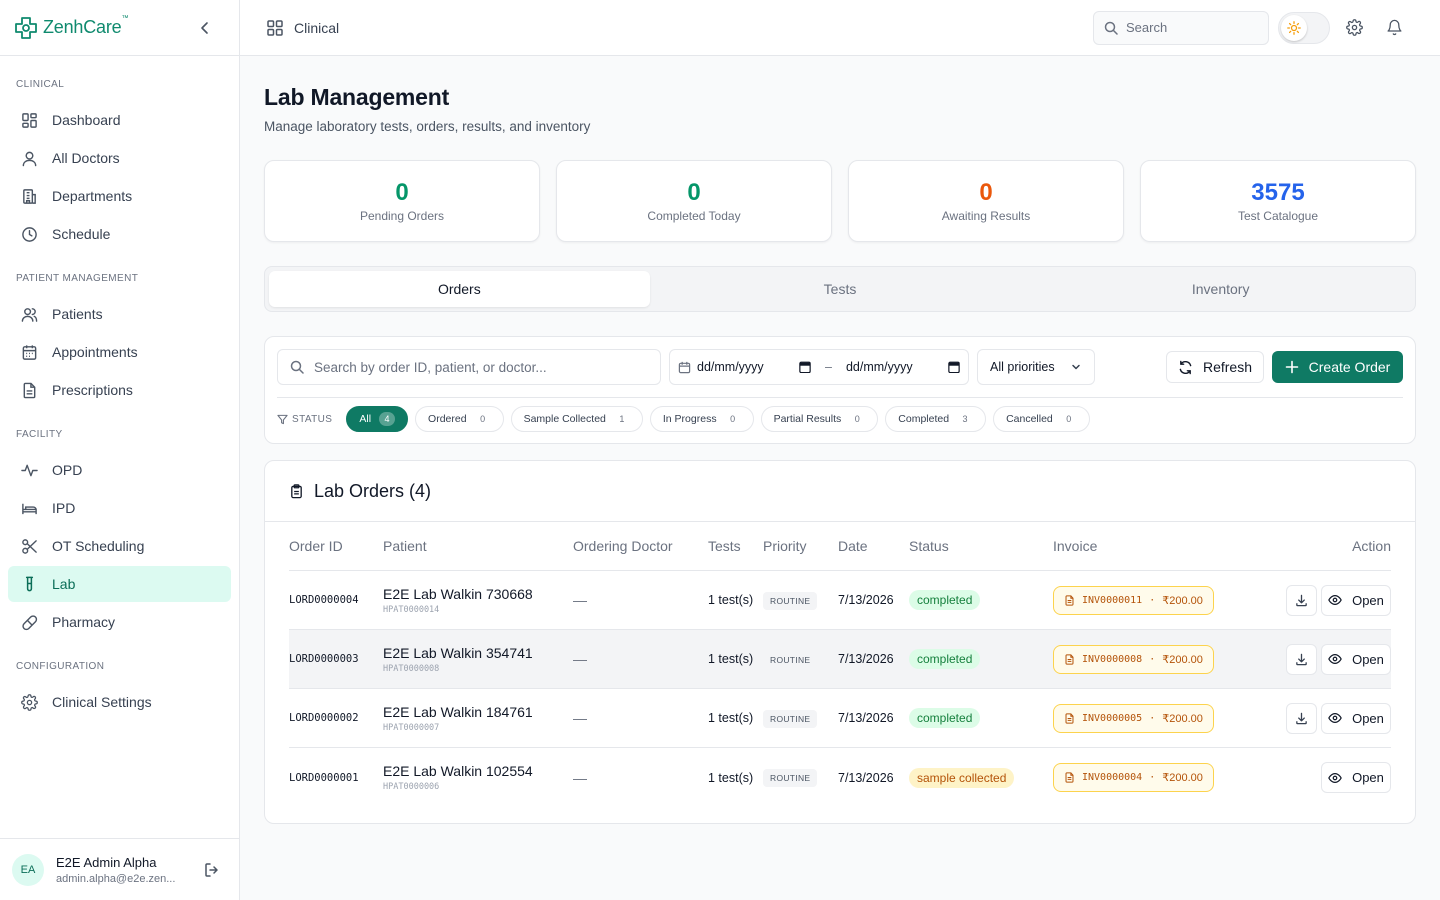 This screenshot has height=900, width=1440. Describe the element at coordinates (1036, 367) in the screenshot. I see `priority-select: All priorities` at that location.